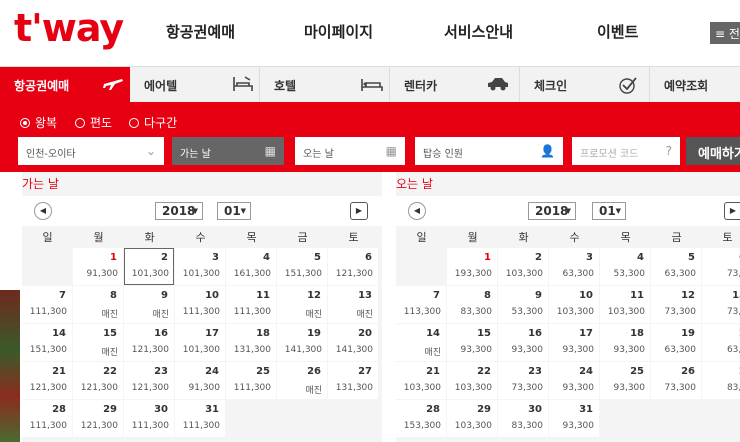  What do you see at coordinates (688, 295) in the screenshot?
I see `date-number: 12` at bounding box center [688, 295].